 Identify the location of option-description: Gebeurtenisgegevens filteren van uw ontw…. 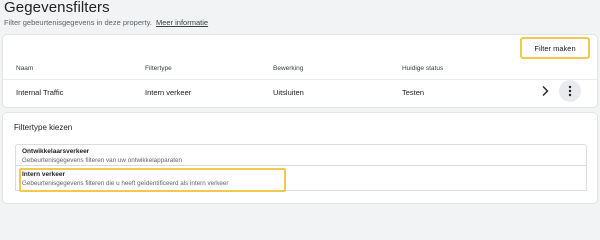
(102, 160).